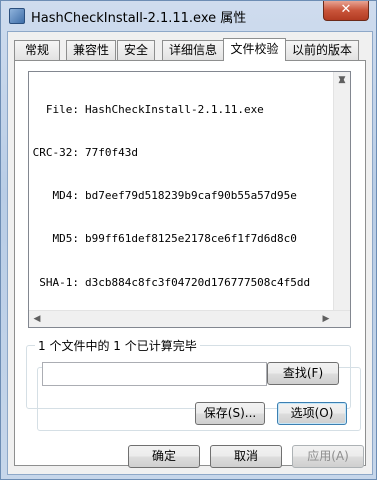 Image resolution: width=377 pixels, height=480 pixels. What do you see at coordinates (174, 196) in the screenshot?
I see `hash-row-md4: MD4: bd7eef79d518239b9caf90b55a57d95e` at bounding box center [174, 196].